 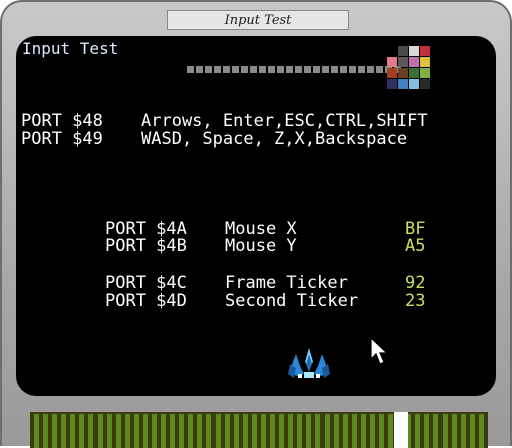 I want to click on port-48-label: PORT $48, so click(x=62, y=121).